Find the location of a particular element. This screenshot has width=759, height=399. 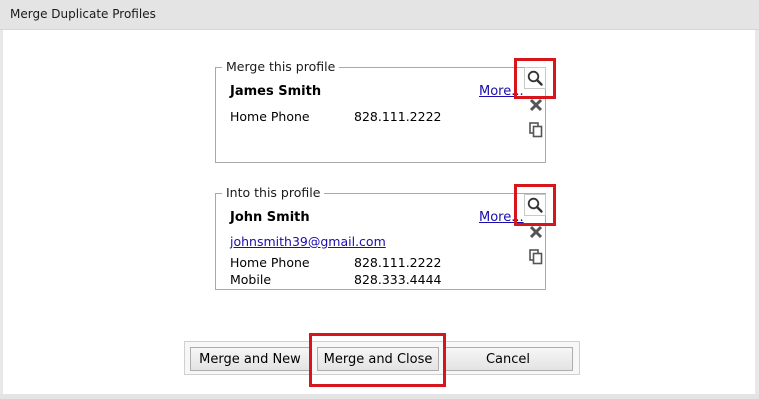

title-bar: Merge Duplicate Profiles is located at coordinates (379, 15).